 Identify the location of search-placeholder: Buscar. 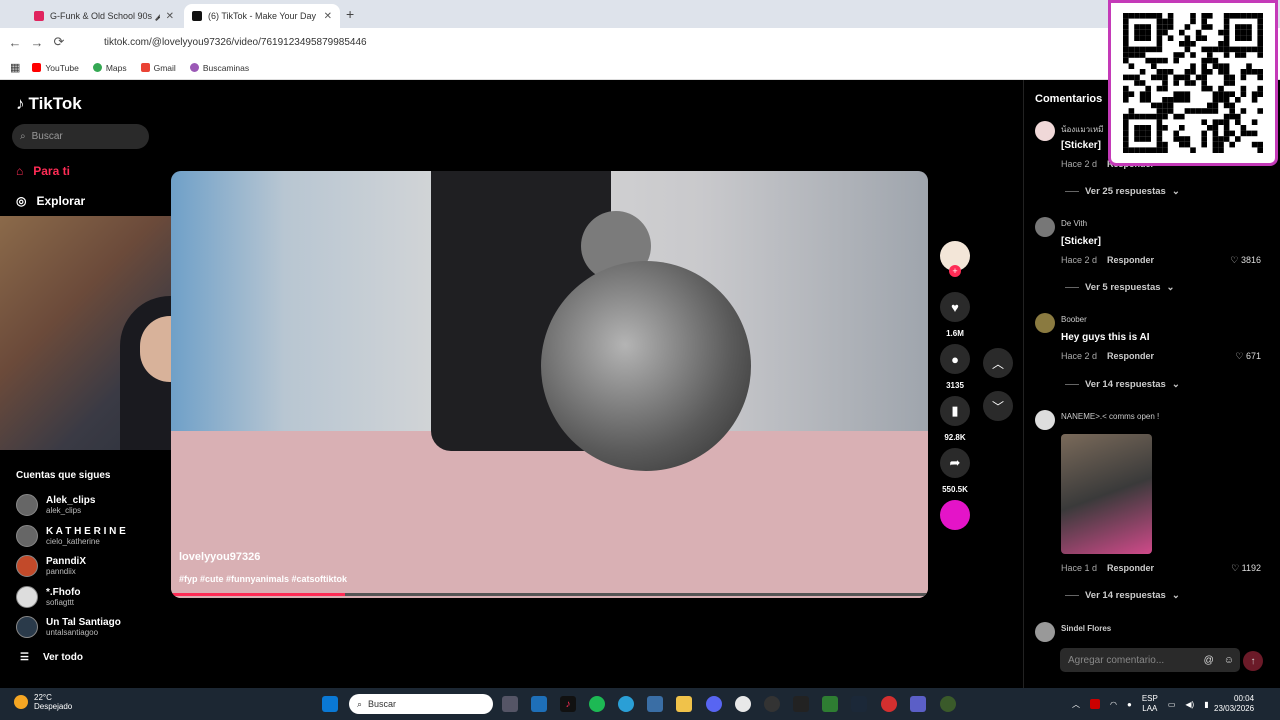
(47, 136).